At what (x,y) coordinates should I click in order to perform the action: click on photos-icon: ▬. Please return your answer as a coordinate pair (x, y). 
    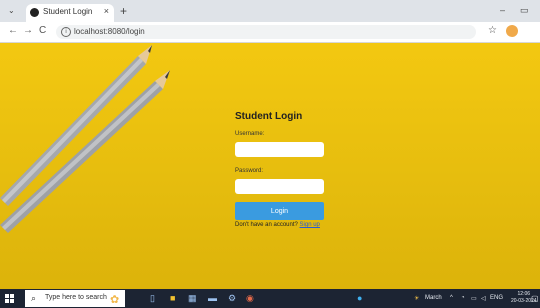
    Looking at the image, I should click on (212, 298).